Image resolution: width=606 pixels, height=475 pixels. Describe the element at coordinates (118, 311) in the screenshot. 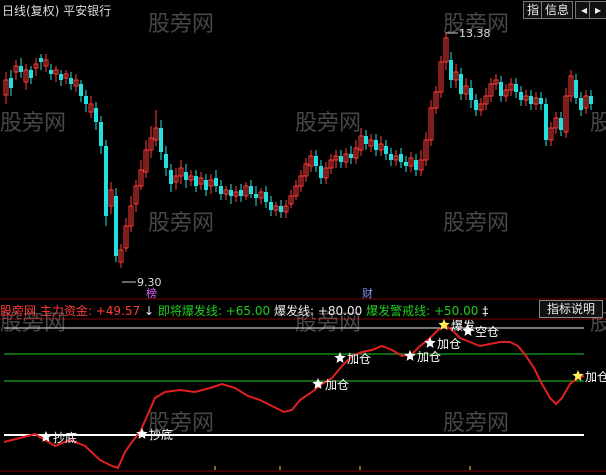

I see `main-fund-value: +49.57` at that location.